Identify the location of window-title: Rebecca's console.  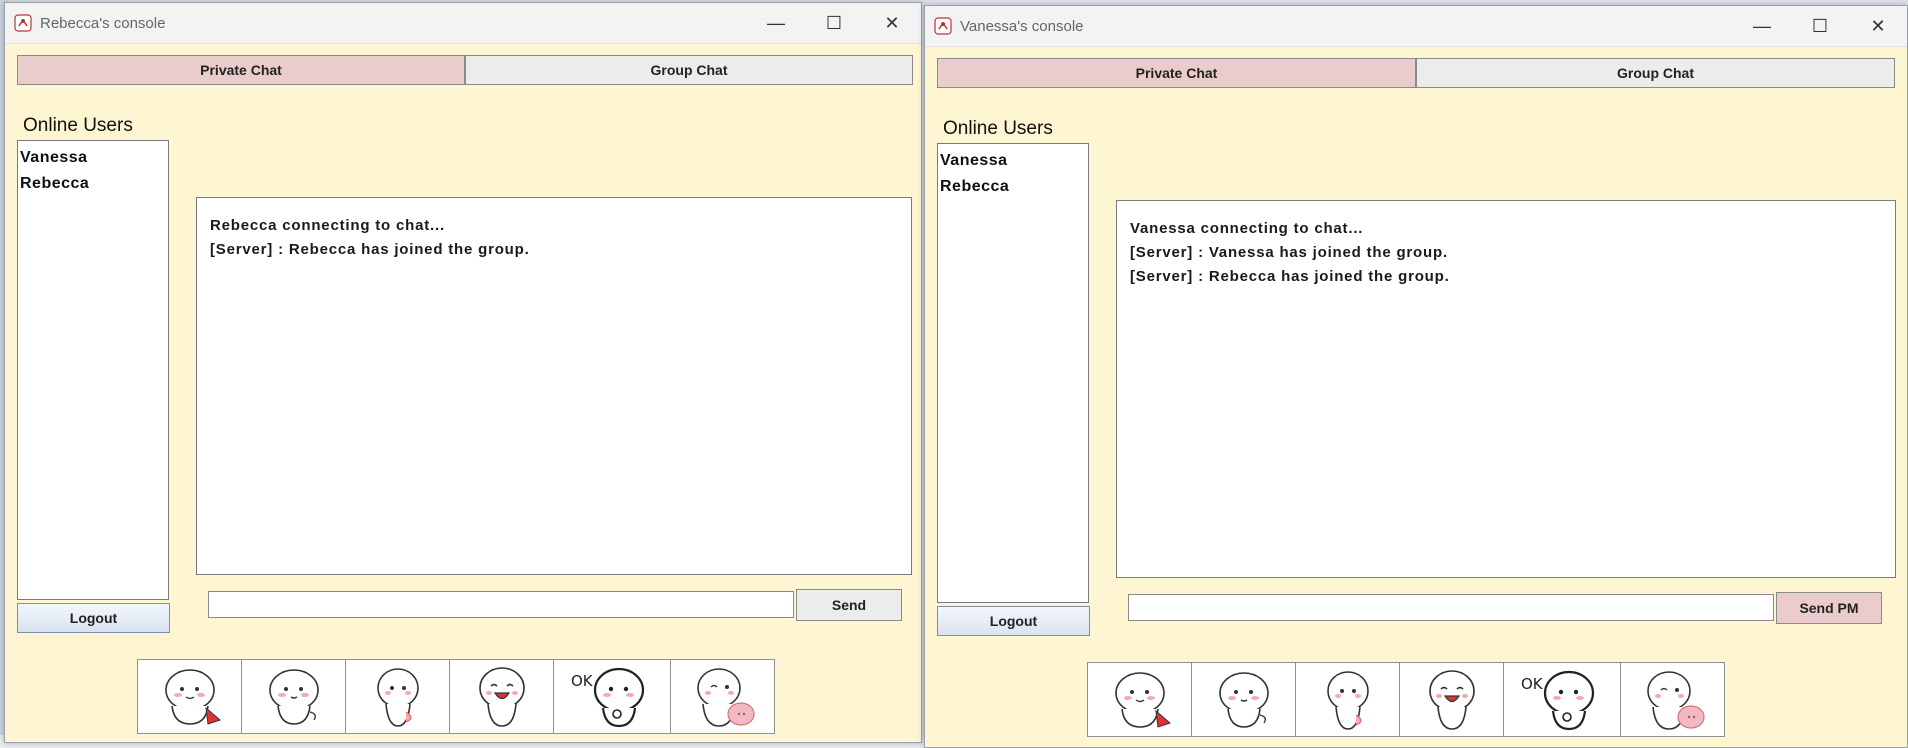
(103, 23).